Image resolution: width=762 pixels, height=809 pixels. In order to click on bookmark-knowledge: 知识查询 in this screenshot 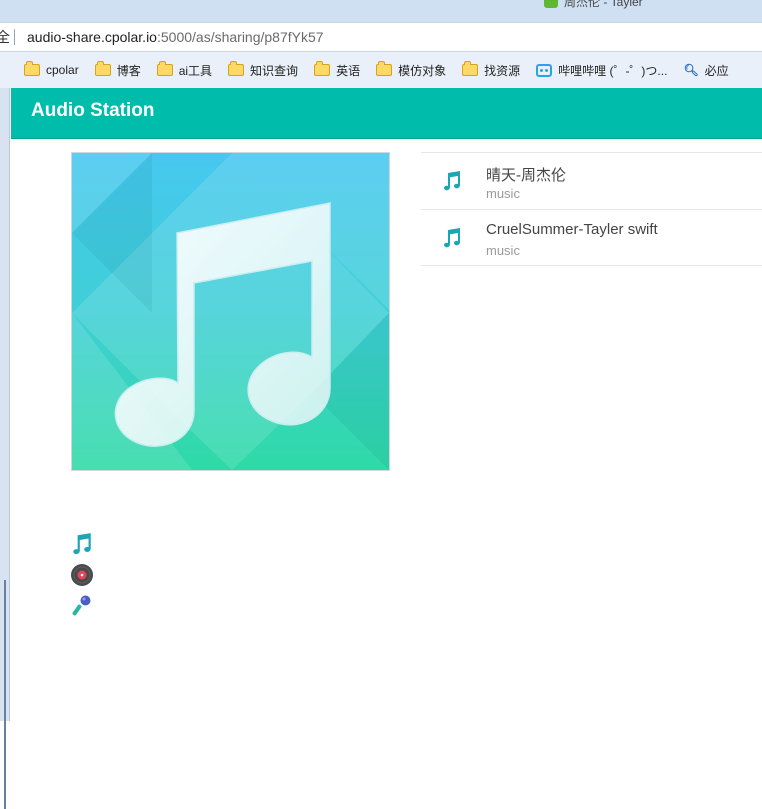, I will do `click(263, 70)`.